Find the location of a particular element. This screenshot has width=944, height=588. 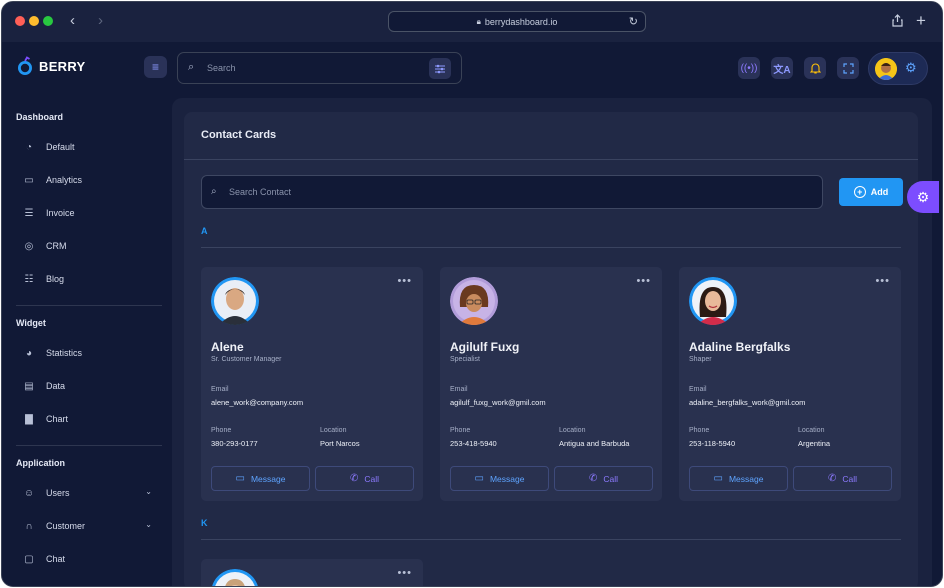

email-label: Email is located at coordinates (220, 389).